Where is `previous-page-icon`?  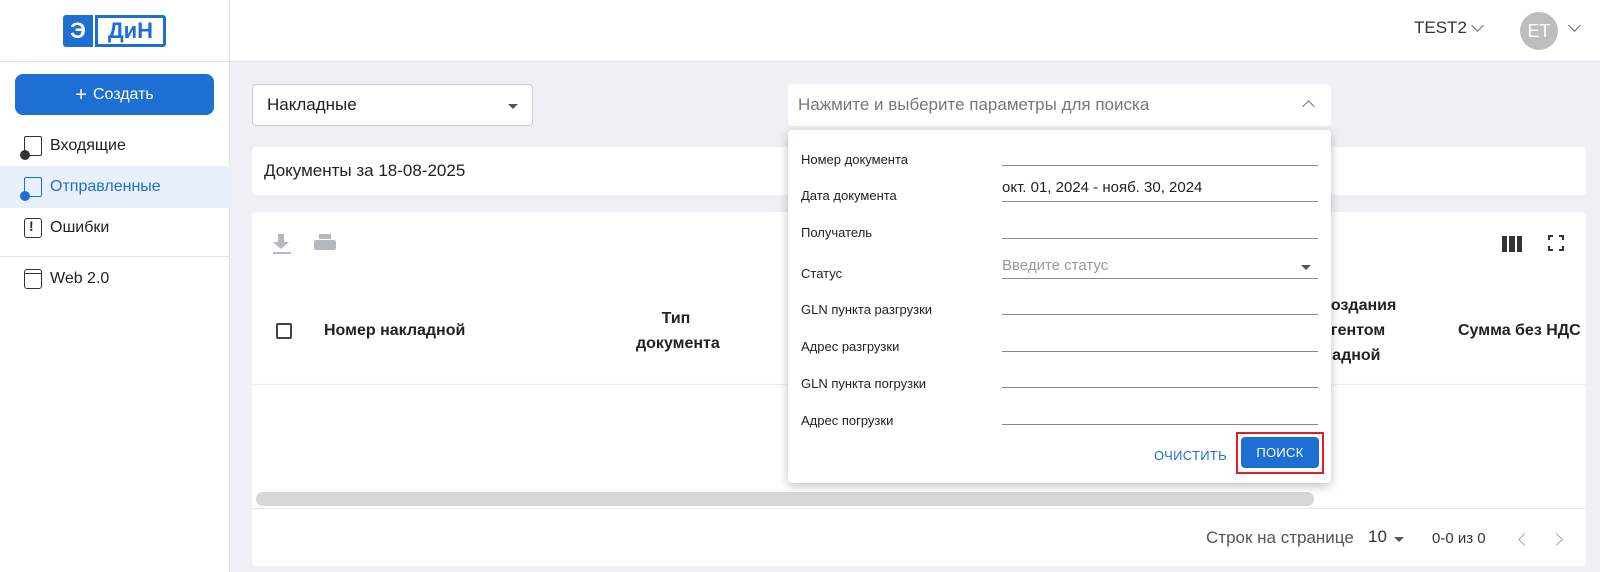 previous-page-icon is located at coordinates (1524, 539).